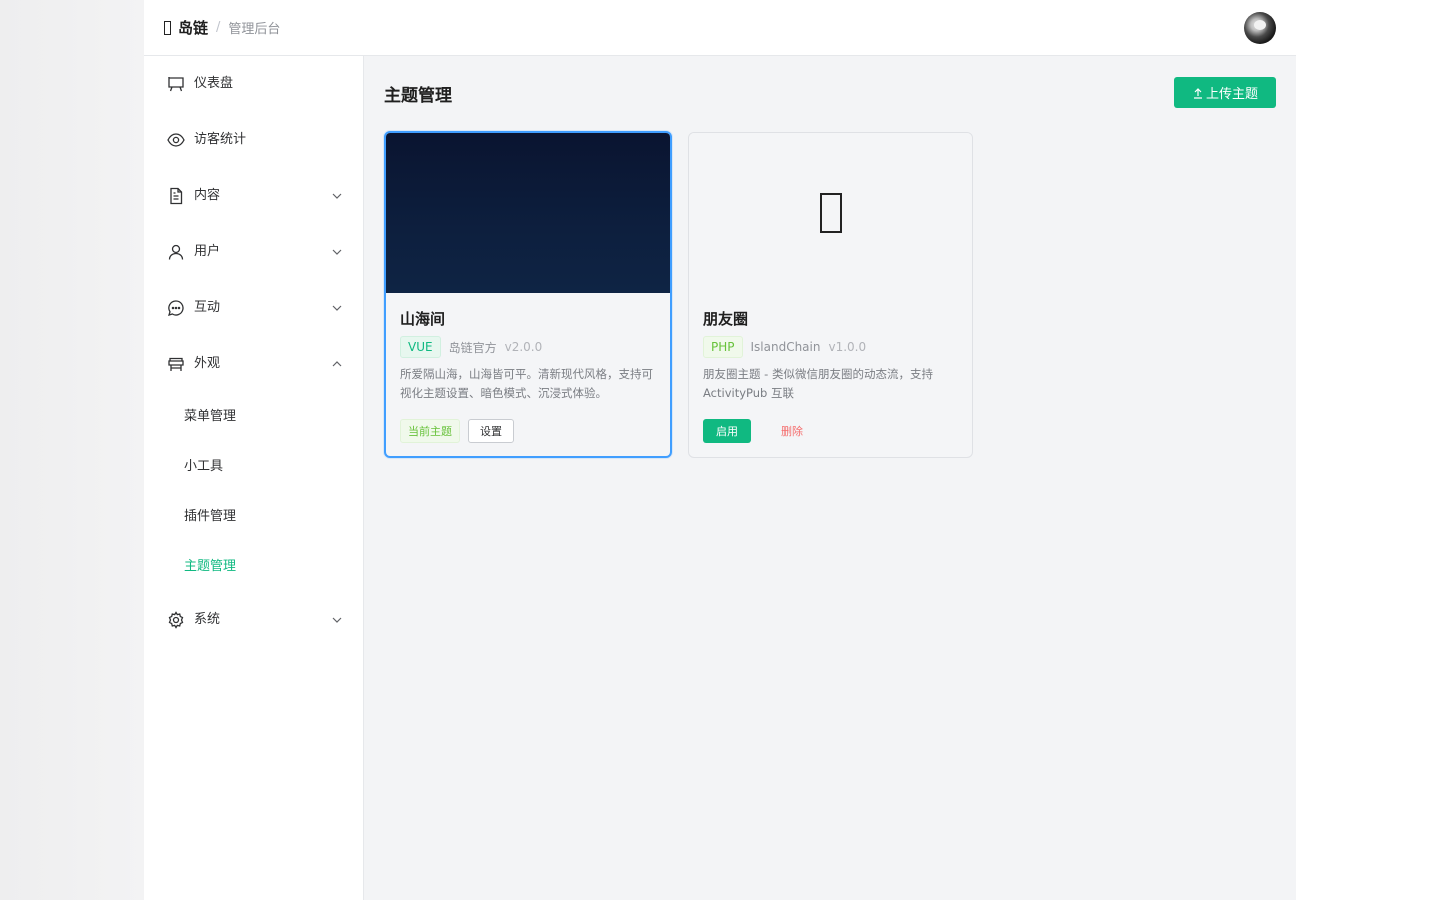 This screenshot has width=1440, height=900. What do you see at coordinates (207, 251) in the screenshot?
I see `sidebar-item-label: 用户` at bounding box center [207, 251].